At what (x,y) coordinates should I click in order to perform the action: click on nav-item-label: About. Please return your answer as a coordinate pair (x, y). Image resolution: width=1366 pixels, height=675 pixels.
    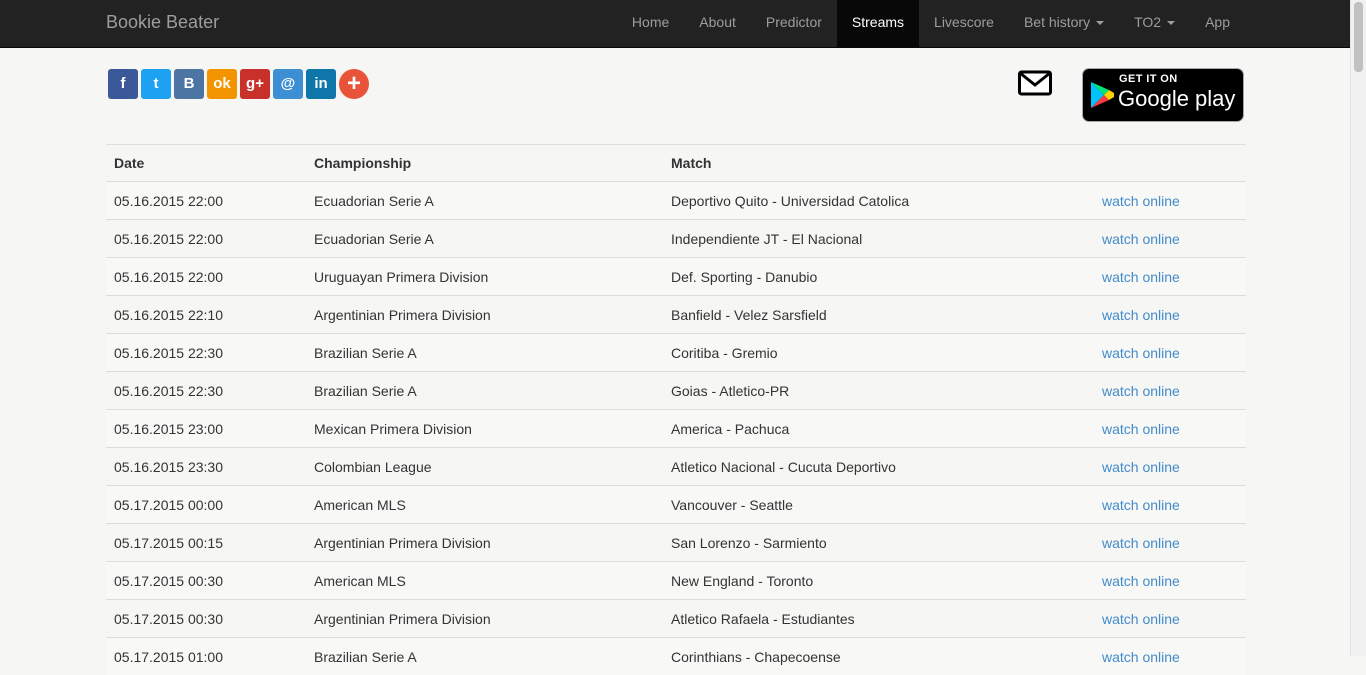
    Looking at the image, I should click on (717, 22).